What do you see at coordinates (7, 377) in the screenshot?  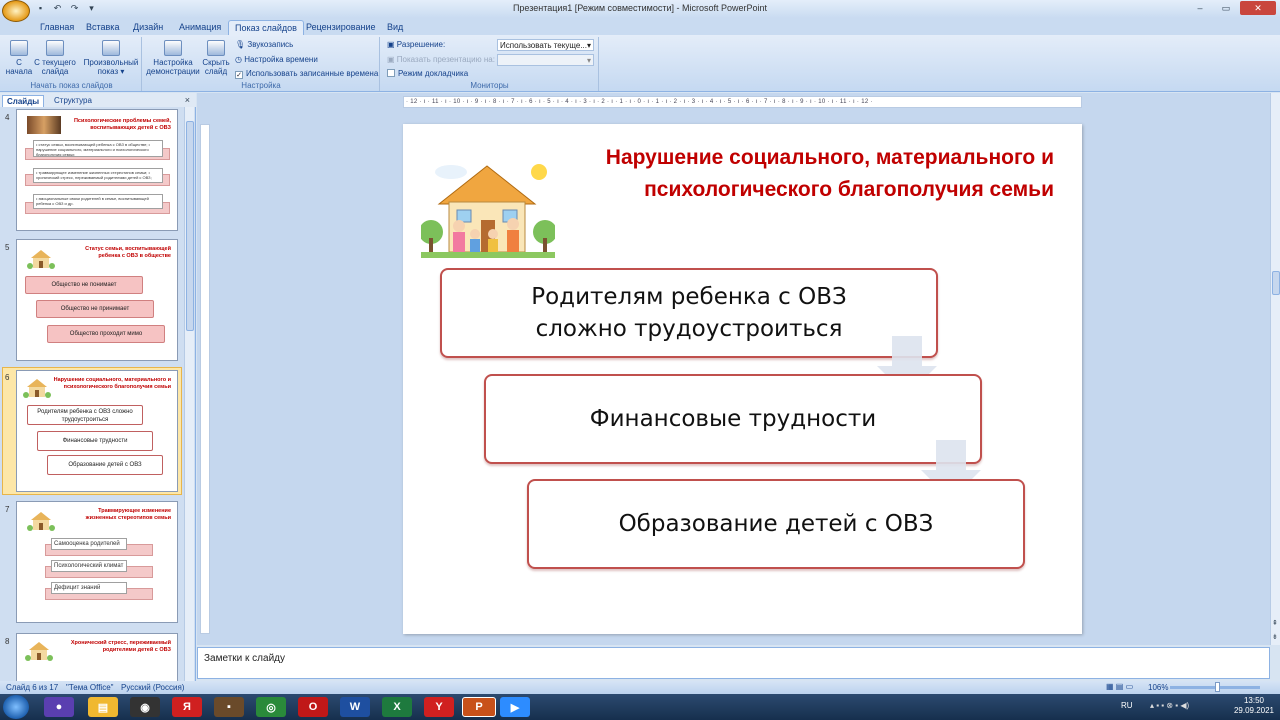 I see `slide-number: 6` at bounding box center [7, 377].